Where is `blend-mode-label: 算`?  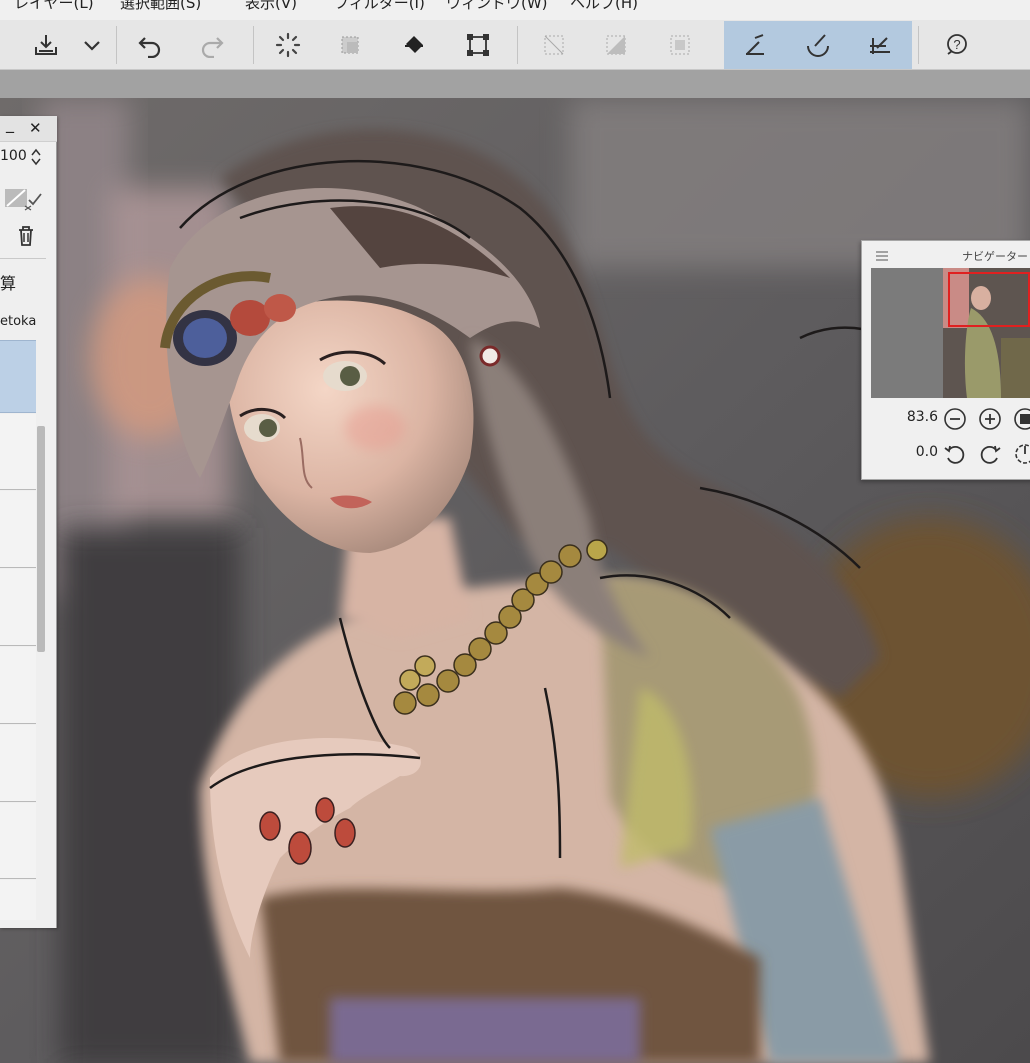
blend-mode-label: 算 is located at coordinates (8, 283).